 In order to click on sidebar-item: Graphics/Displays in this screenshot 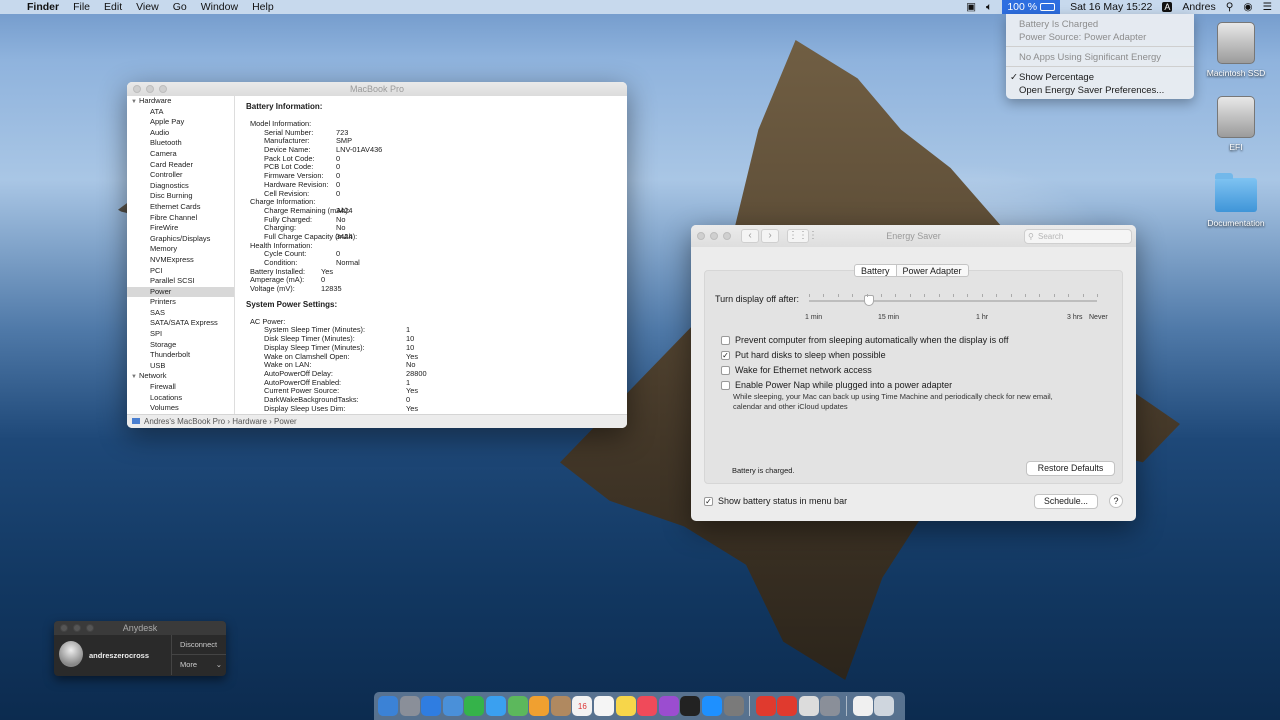, I will do `click(180, 239)`.